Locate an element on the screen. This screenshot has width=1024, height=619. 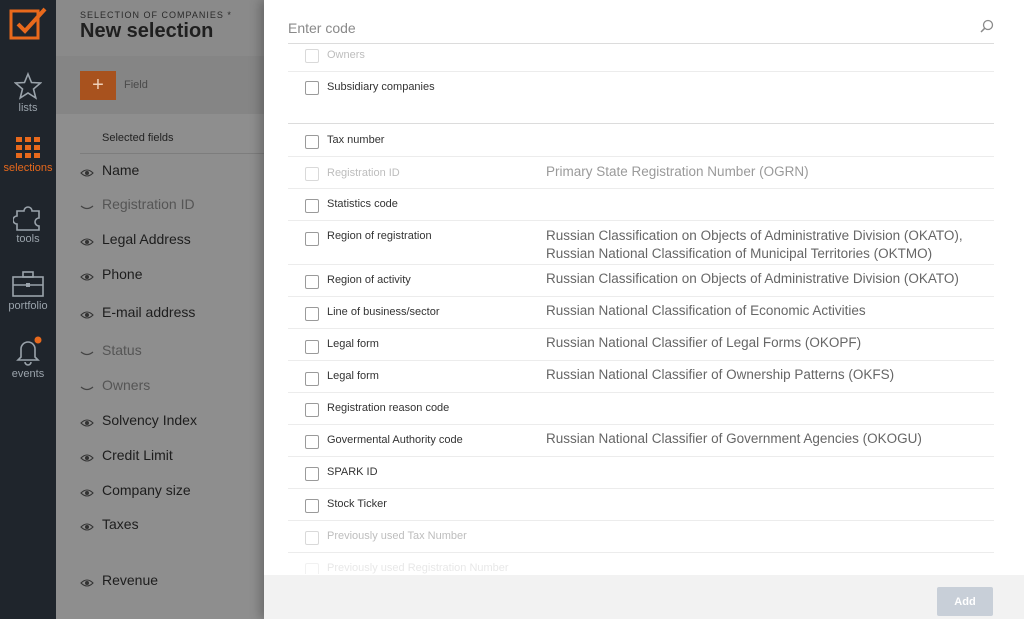
bell-icon is located at coordinates (29, 351).